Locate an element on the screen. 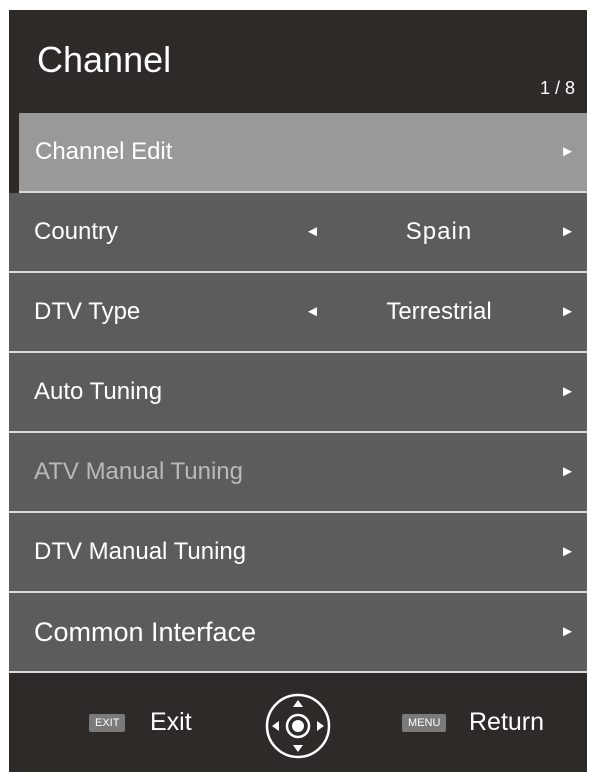  menu-item-label: Common Interface is located at coordinates (145, 632).